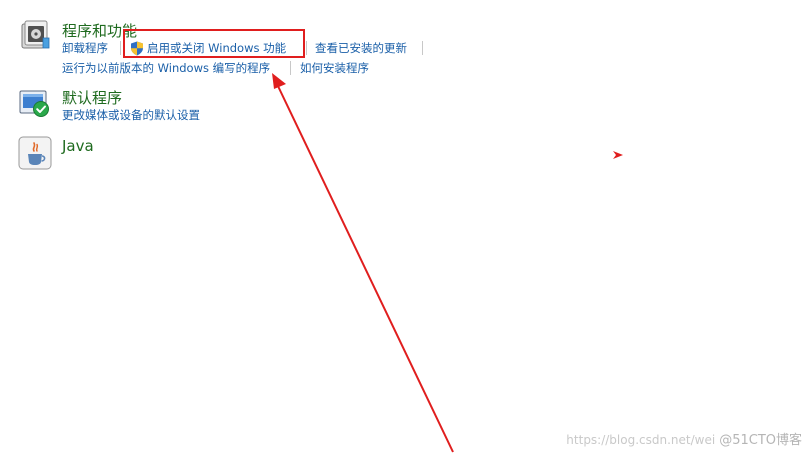 Image resolution: width=812 pixels, height=462 pixels. I want to click on annotation-arrowhead, so click(279, 81).